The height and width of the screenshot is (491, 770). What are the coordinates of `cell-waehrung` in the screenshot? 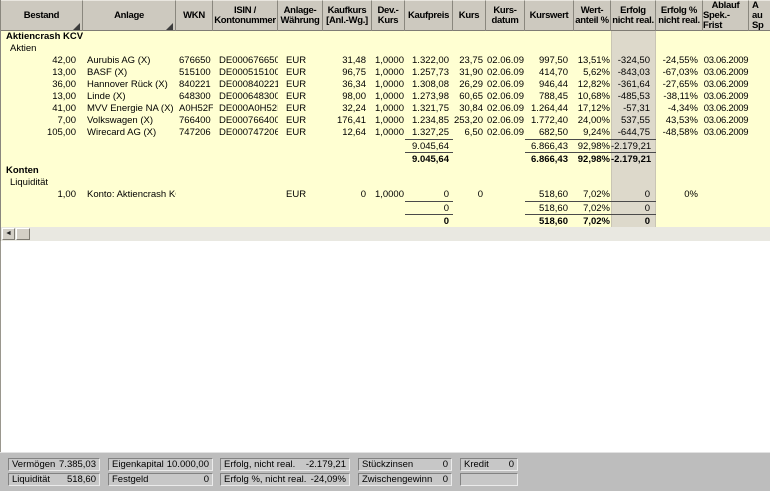 It's located at (300, 207).